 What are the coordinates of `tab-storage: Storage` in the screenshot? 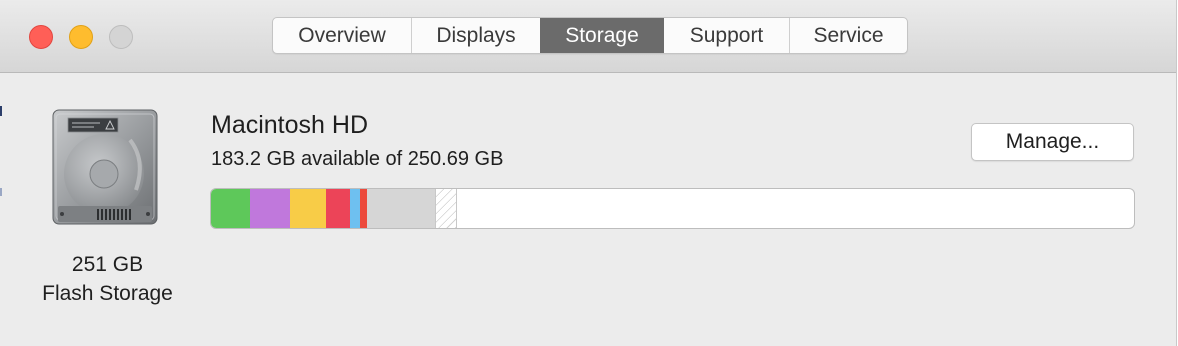 It's located at (601, 35).